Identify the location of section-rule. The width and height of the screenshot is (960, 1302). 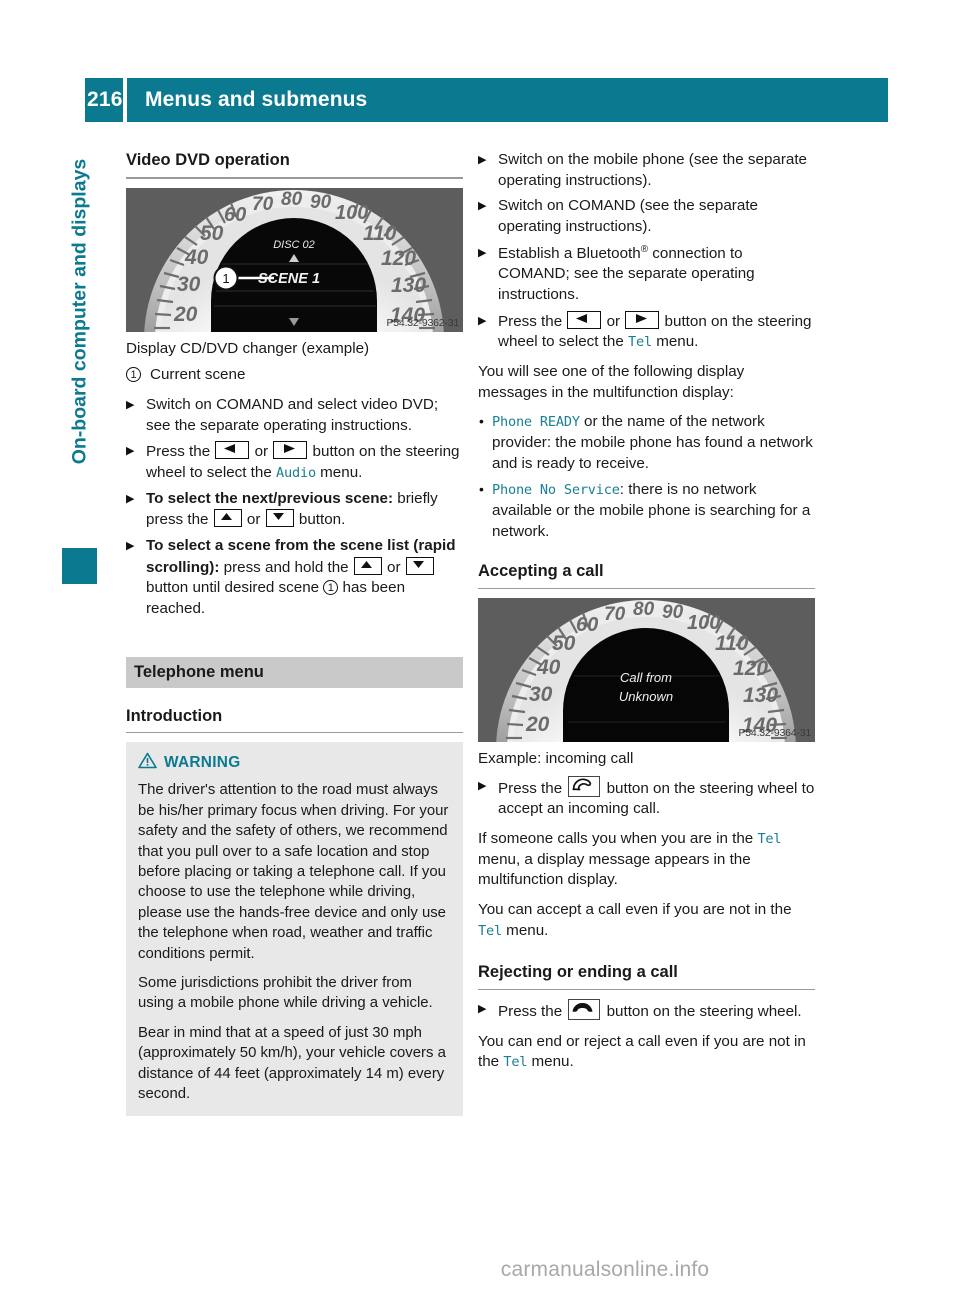
(294, 177).